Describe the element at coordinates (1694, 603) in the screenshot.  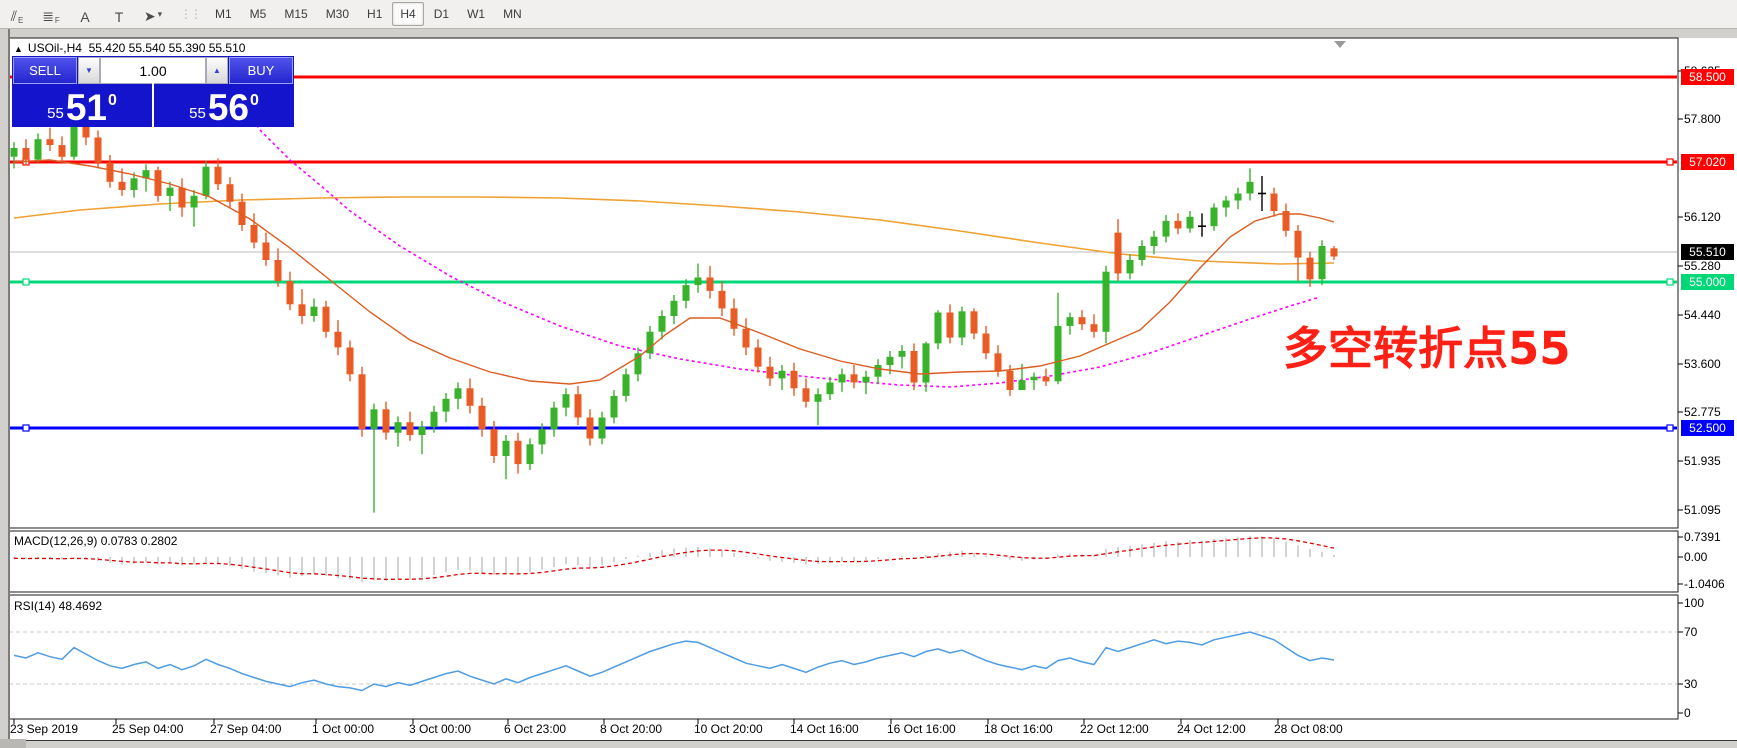
I see `rsi-scale-label: 100` at that location.